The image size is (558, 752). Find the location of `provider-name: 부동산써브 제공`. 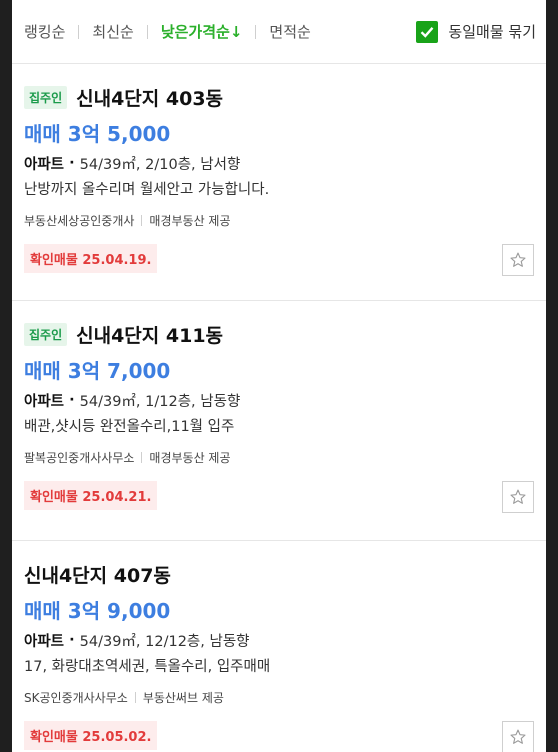

provider-name: 부동산써브 제공 is located at coordinates (183, 697).